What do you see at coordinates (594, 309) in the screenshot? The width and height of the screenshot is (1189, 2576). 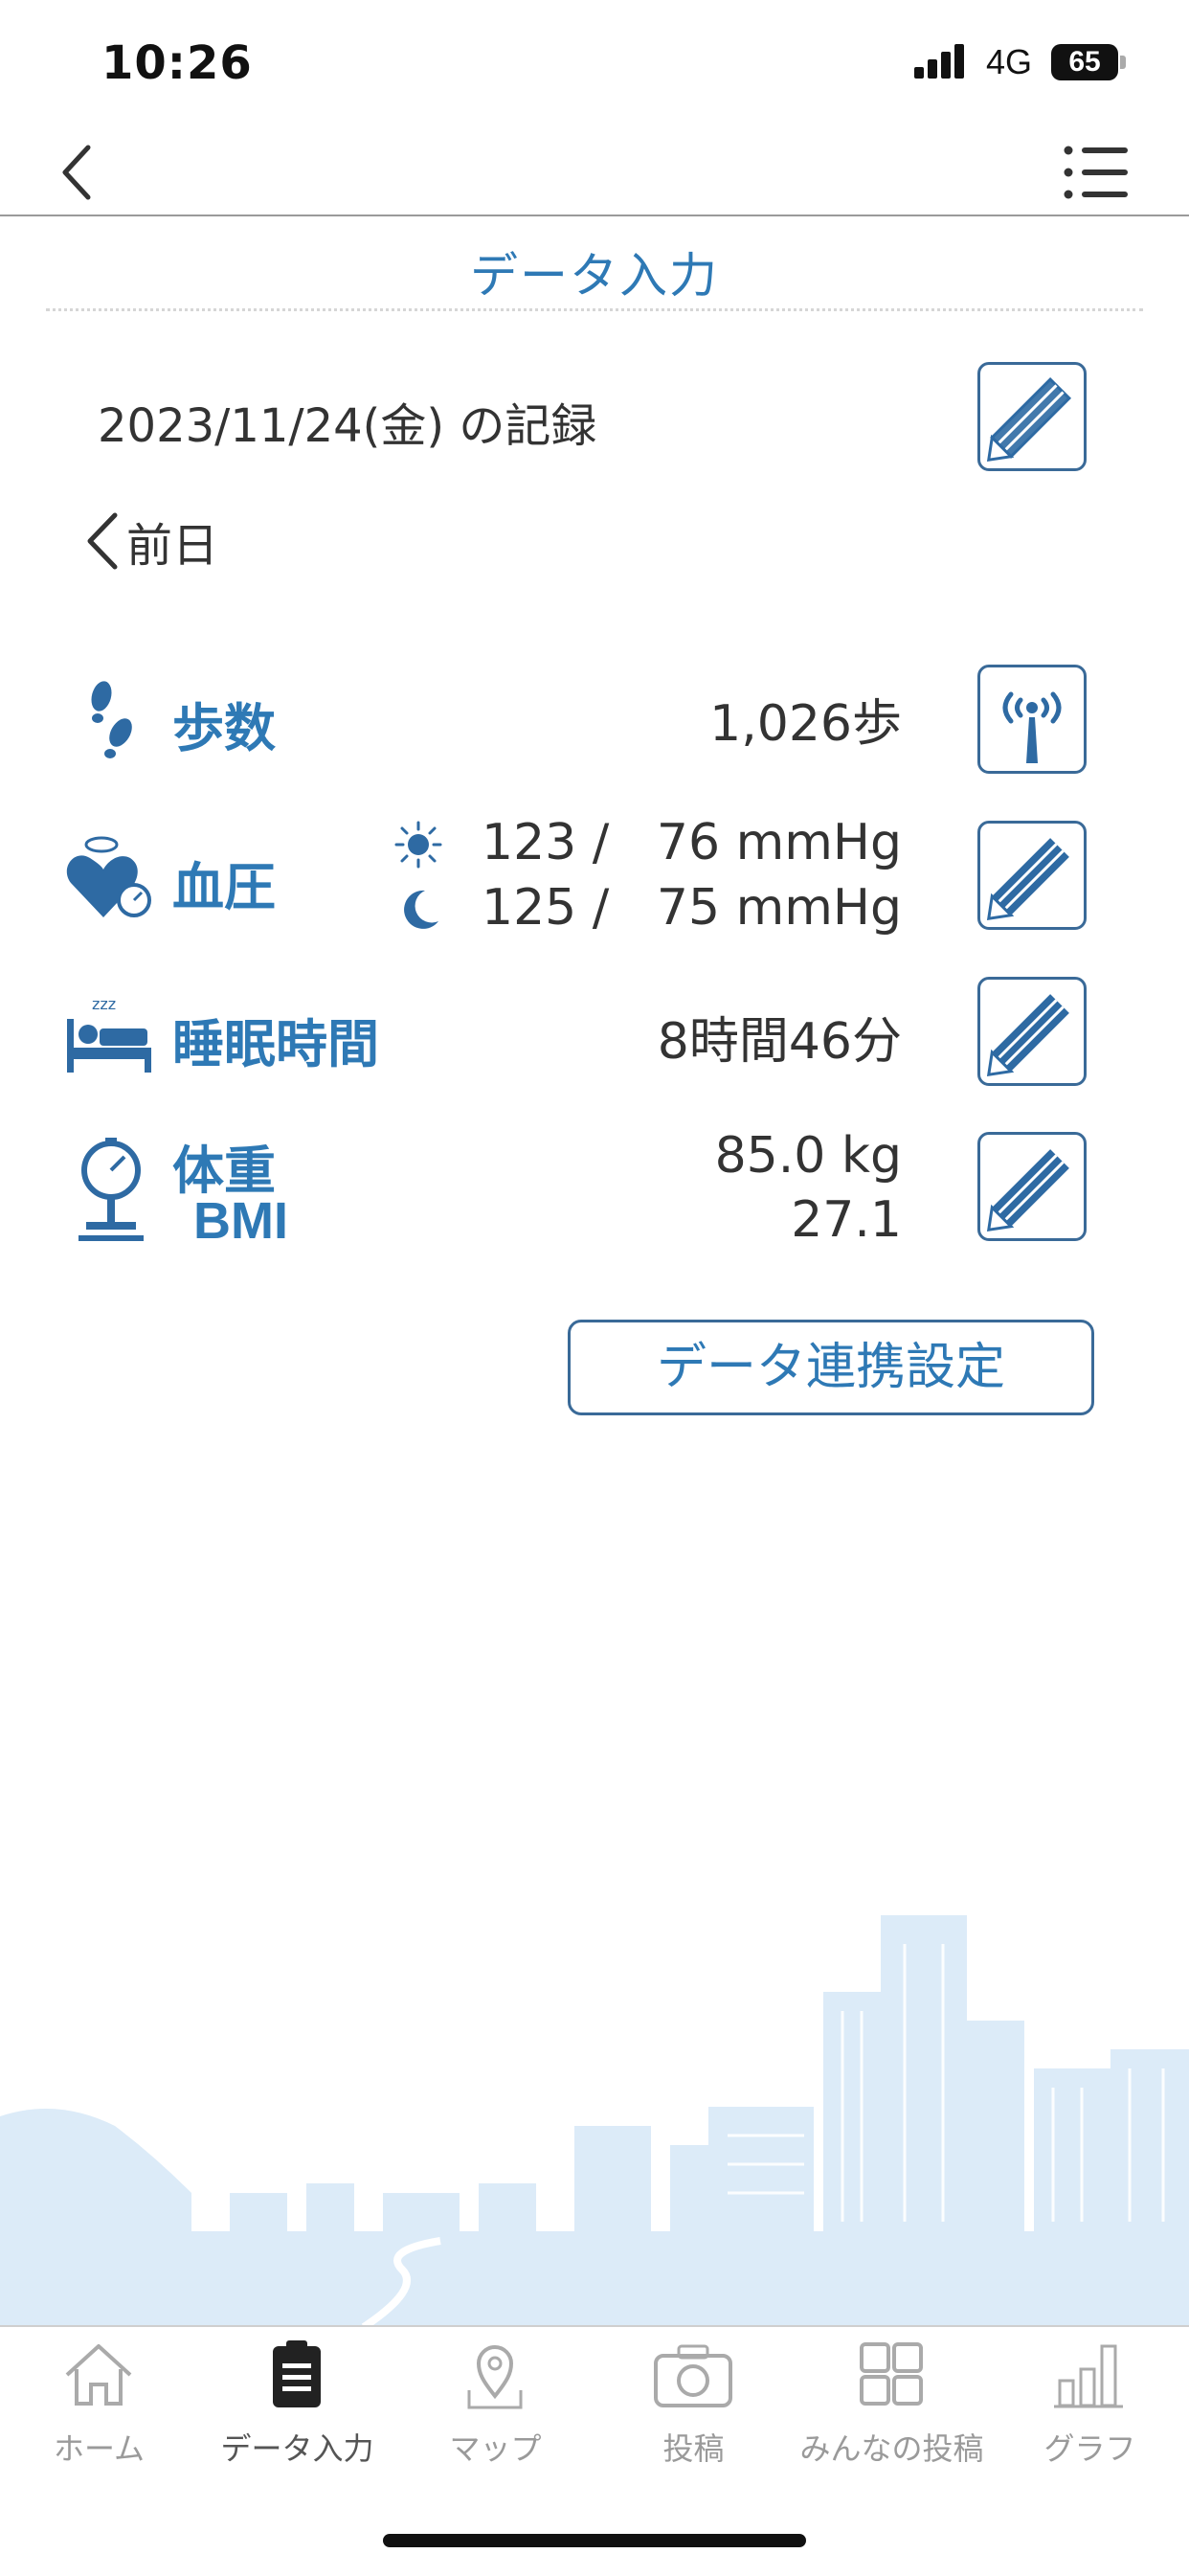 I see `title-divider` at bounding box center [594, 309].